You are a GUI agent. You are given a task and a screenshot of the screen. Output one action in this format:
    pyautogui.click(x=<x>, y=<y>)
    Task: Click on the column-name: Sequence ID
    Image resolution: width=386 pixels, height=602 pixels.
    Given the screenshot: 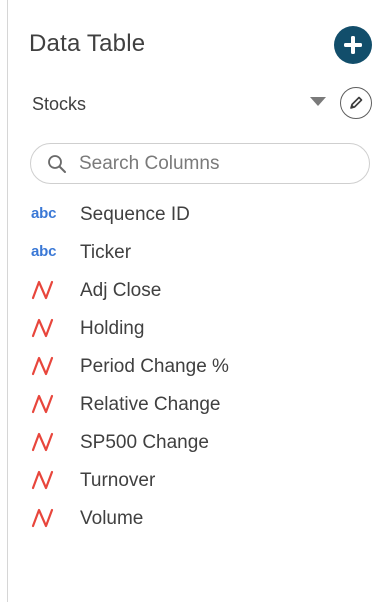 What is the action you would take?
    pyautogui.click(x=135, y=214)
    